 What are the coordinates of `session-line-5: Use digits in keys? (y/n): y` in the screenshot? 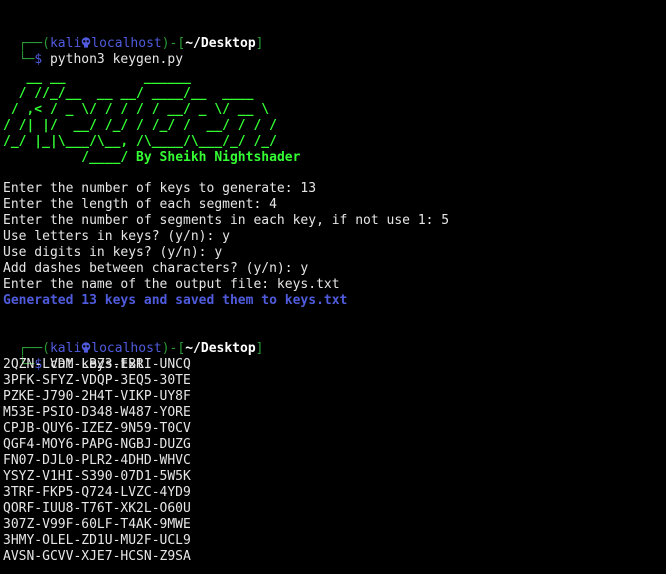 It's located at (113, 252).